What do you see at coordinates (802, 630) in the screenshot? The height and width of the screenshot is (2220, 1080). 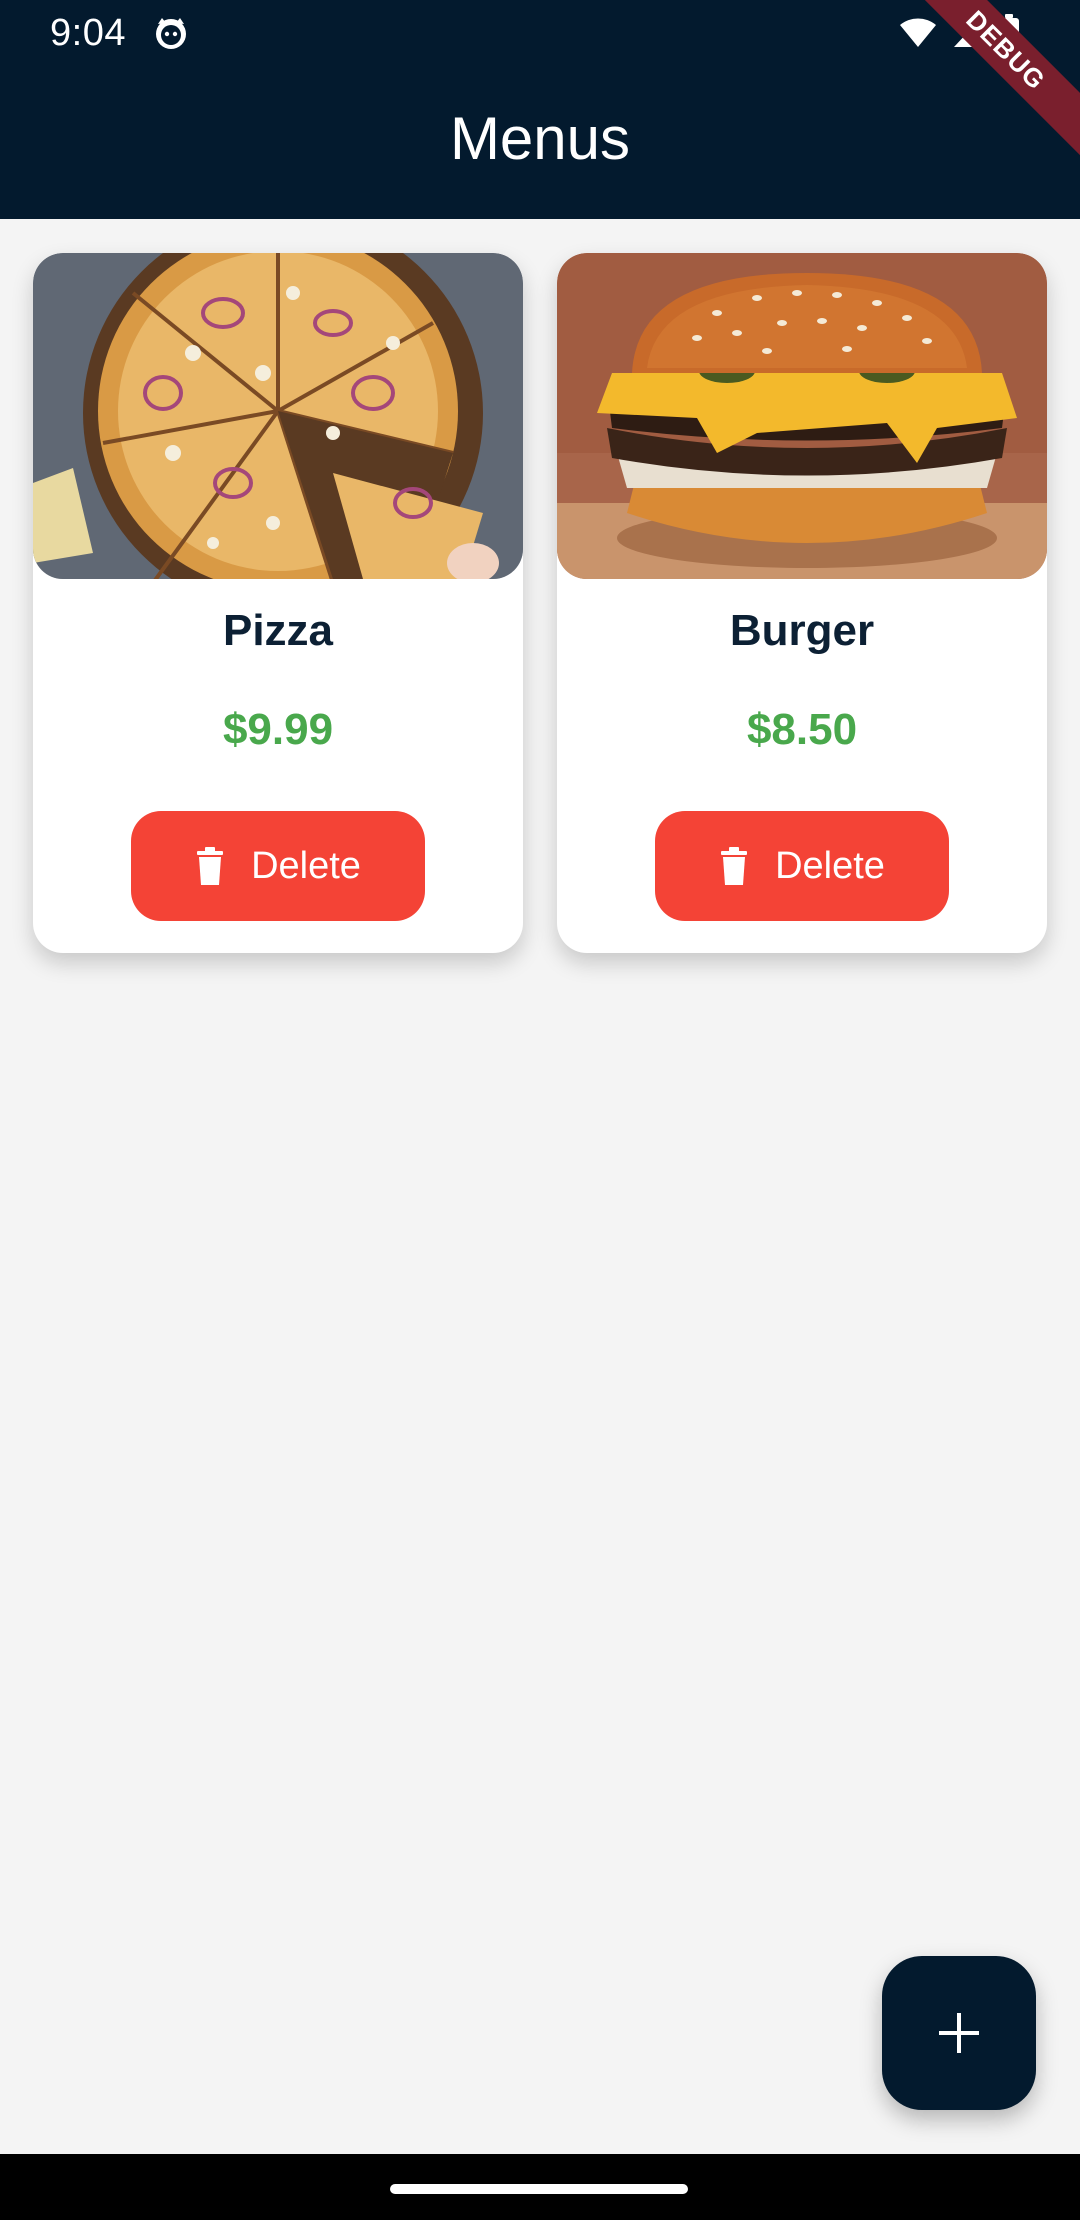 I see `menu-item-name: Burger` at bounding box center [802, 630].